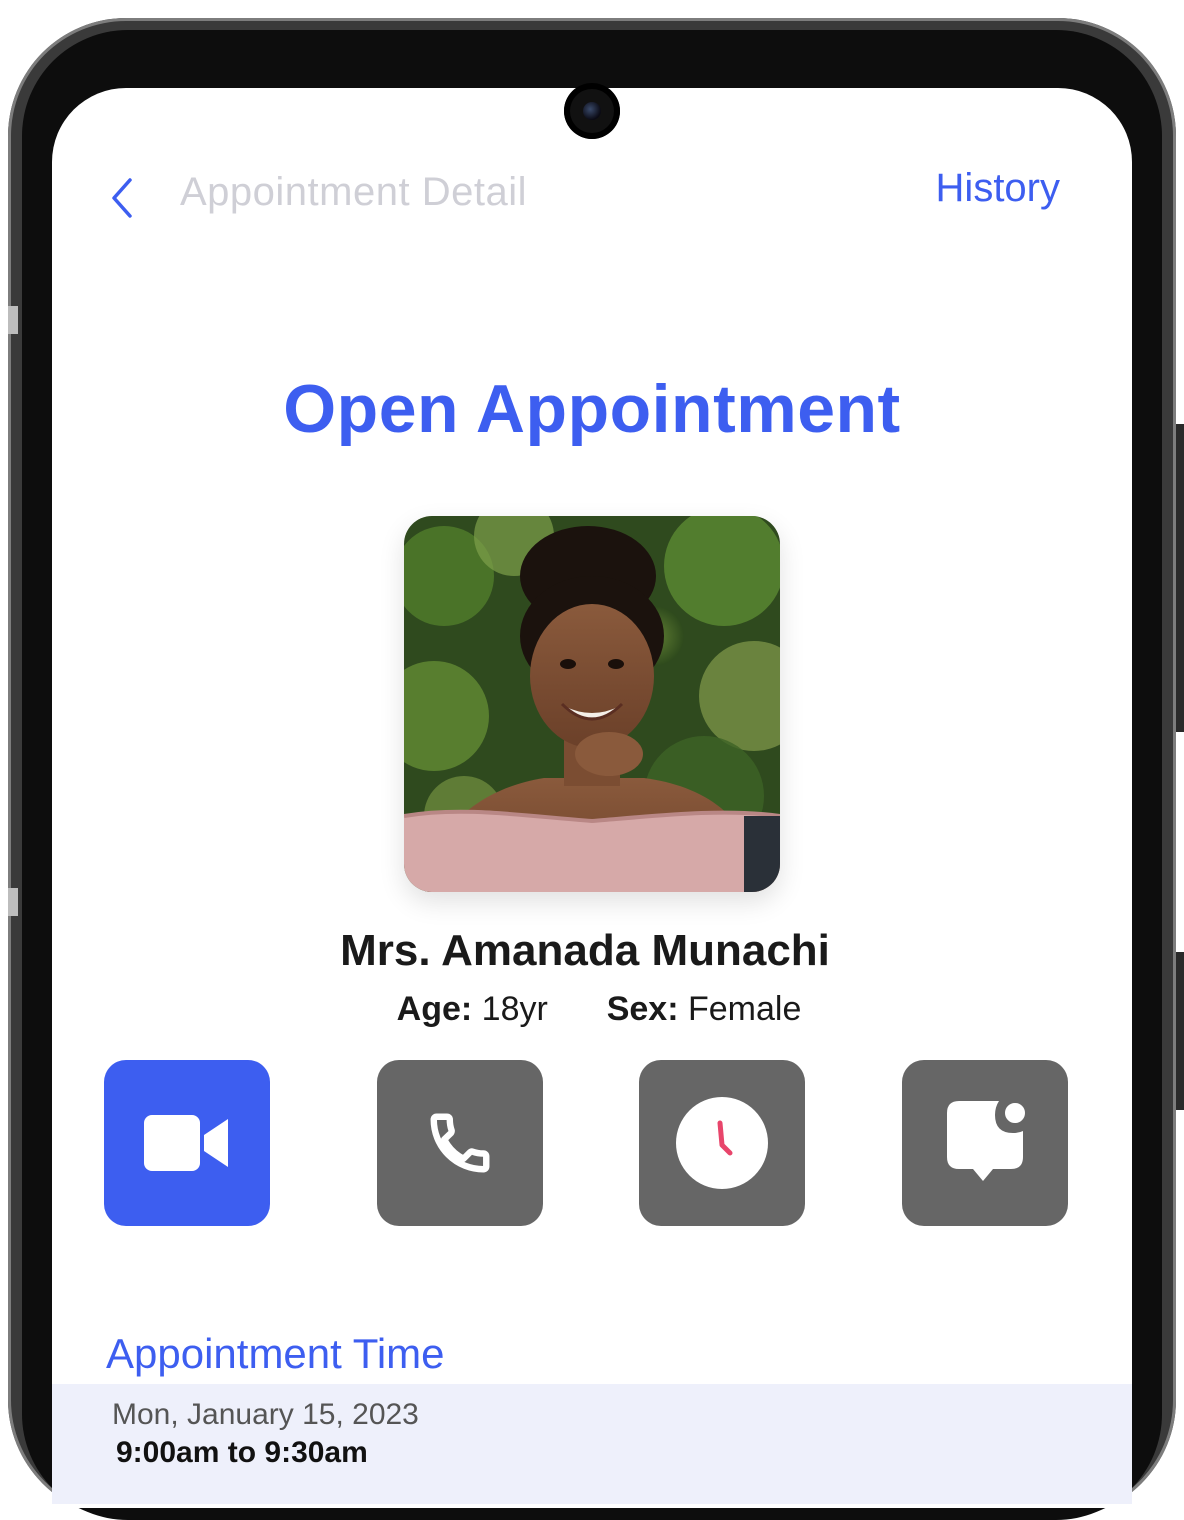 The height and width of the screenshot is (1520, 1184). I want to click on history-link: History, so click(998, 188).